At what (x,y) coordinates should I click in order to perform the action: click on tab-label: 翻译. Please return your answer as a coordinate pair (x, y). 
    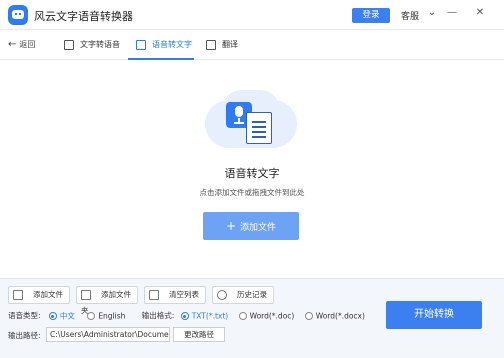
    Looking at the image, I should click on (230, 44).